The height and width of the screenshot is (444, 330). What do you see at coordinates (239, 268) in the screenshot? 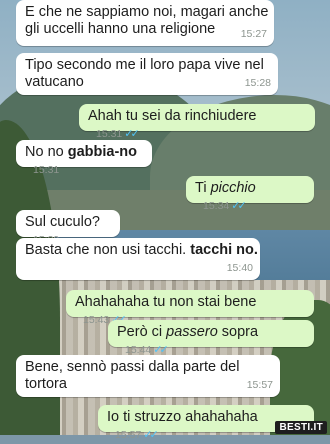
I see `message-time: 15:40` at bounding box center [239, 268].